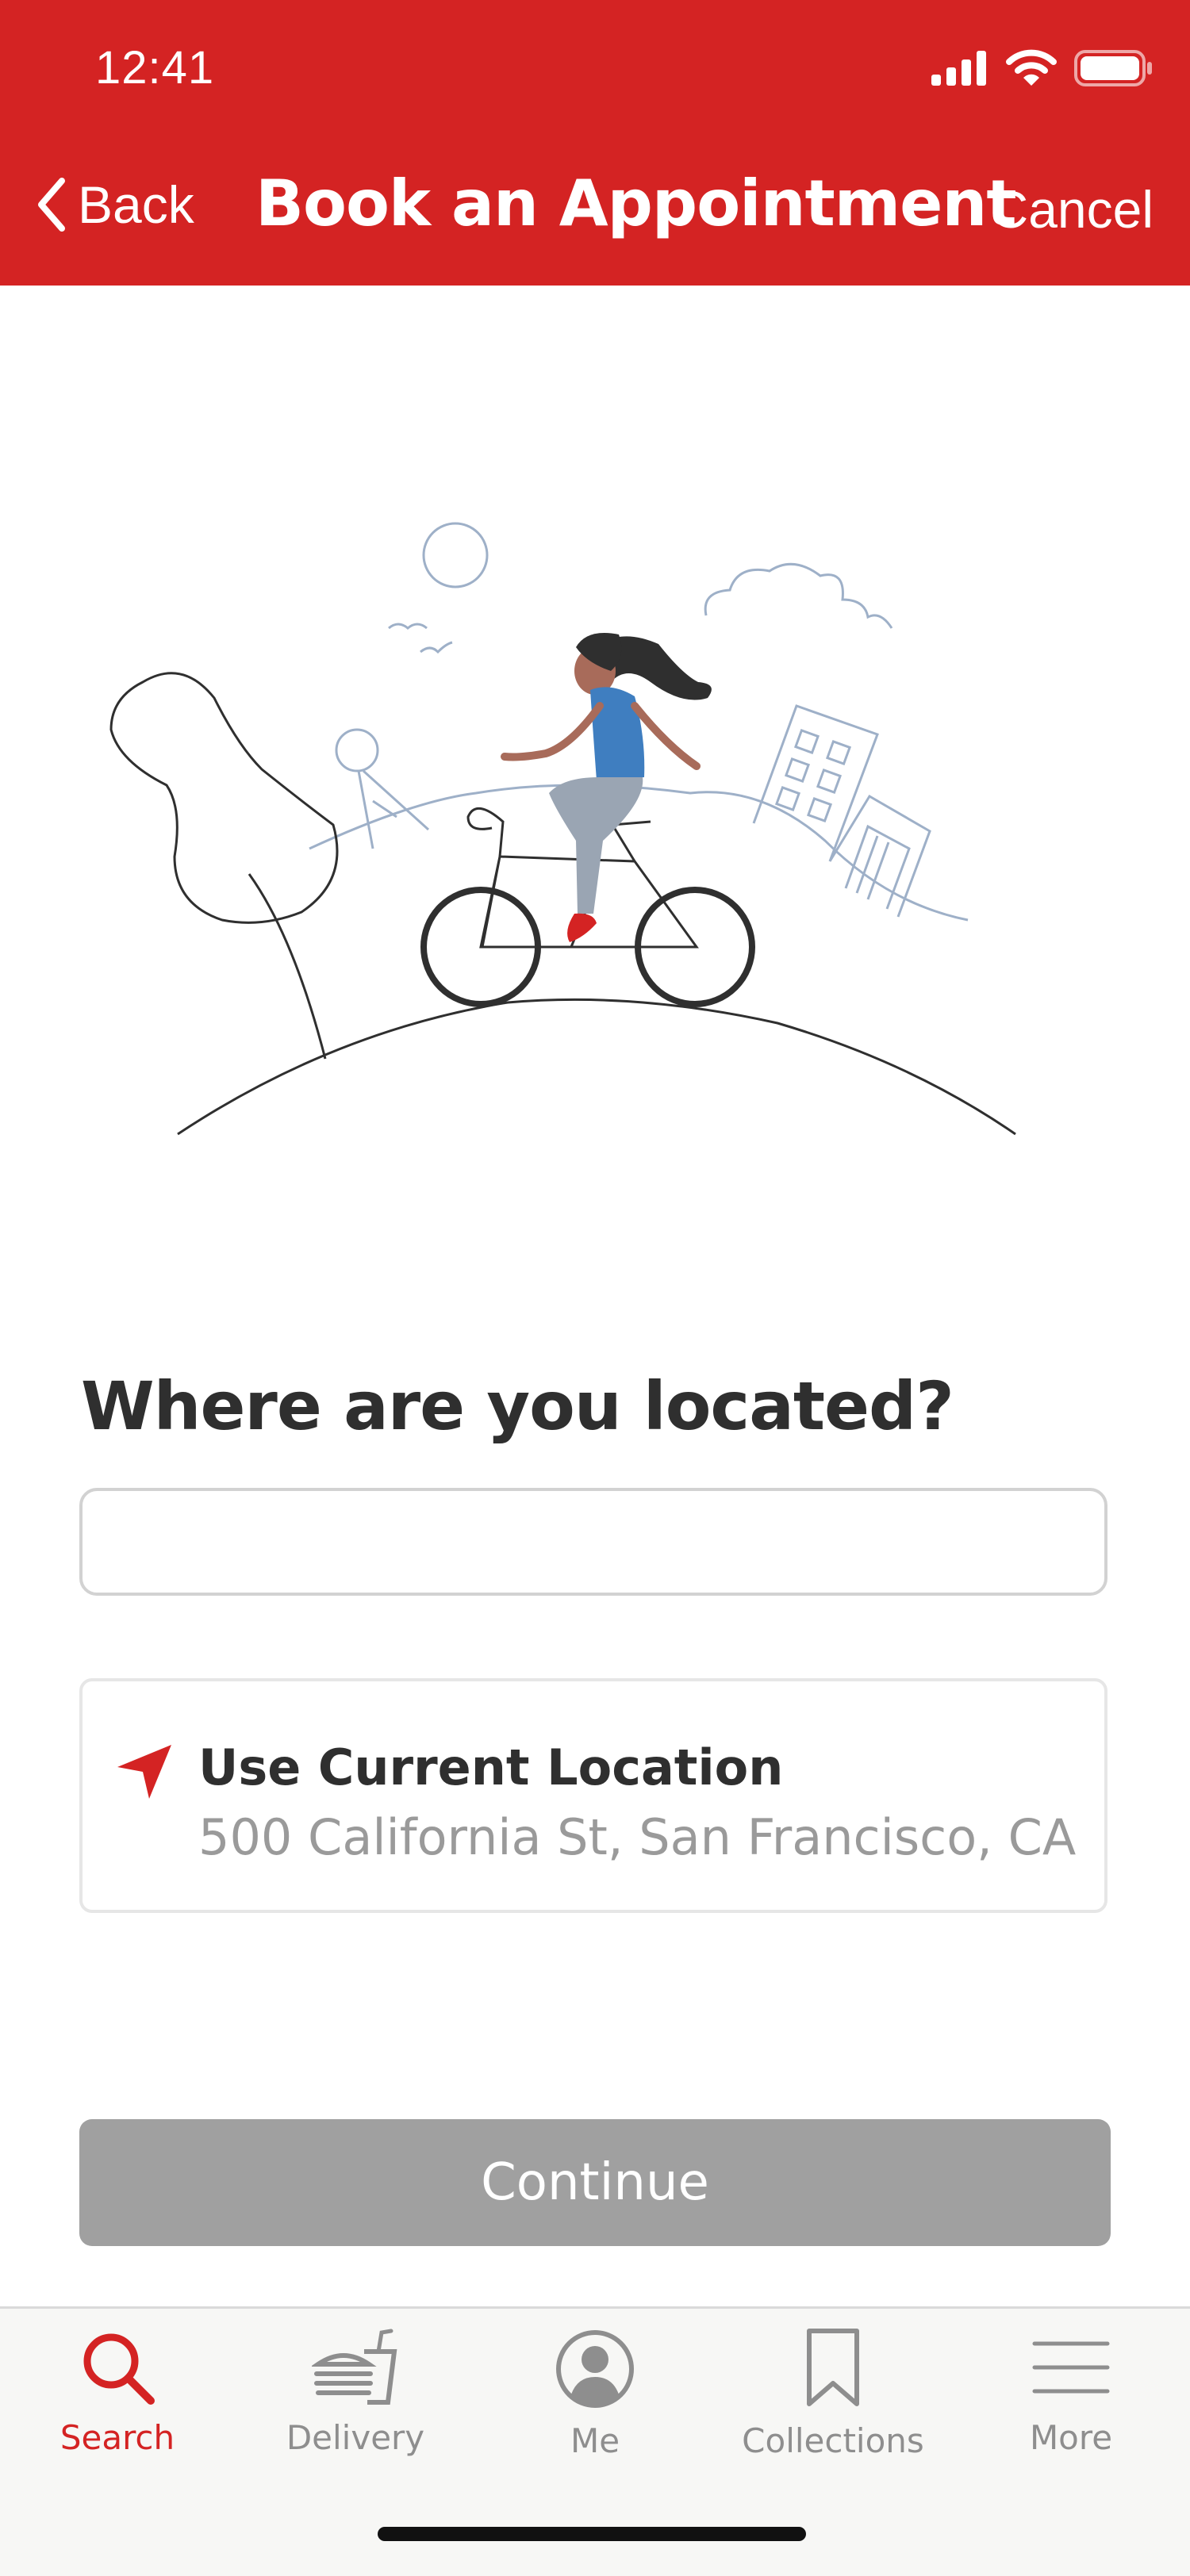 This screenshot has width=1190, height=2576. What do you see at coordinates (1113, 68) in the screenshot?
I see `battery-icon` at bounding box center [1113, 68].